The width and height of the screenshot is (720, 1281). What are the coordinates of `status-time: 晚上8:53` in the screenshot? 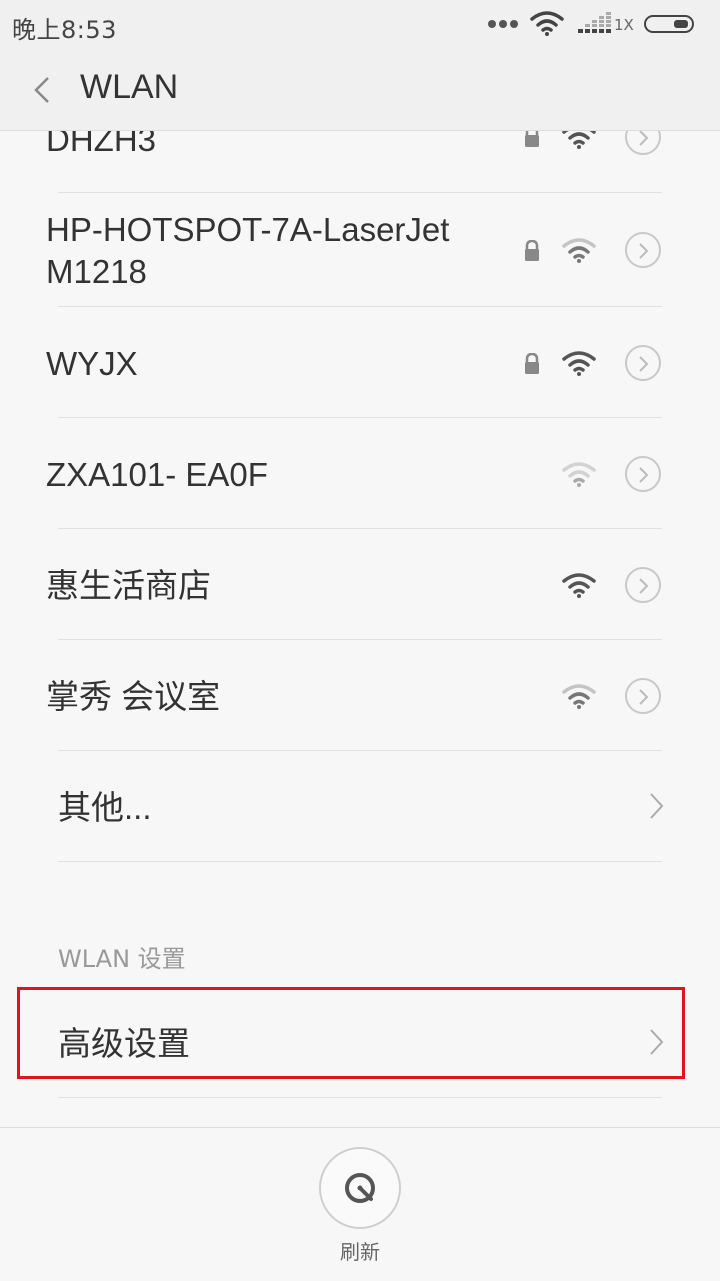 It's located at (64, 30).